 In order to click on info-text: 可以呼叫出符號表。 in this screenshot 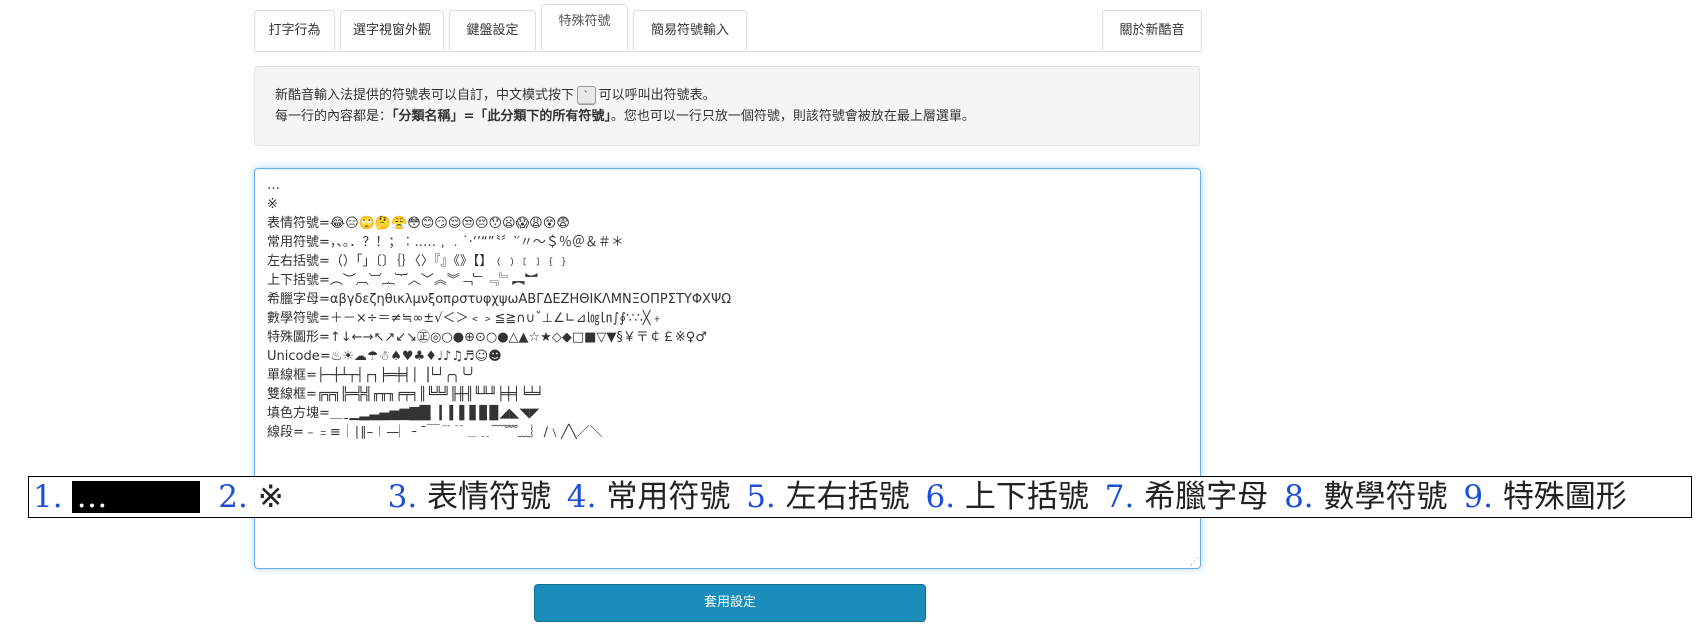, I will do `click(657, 95)`.